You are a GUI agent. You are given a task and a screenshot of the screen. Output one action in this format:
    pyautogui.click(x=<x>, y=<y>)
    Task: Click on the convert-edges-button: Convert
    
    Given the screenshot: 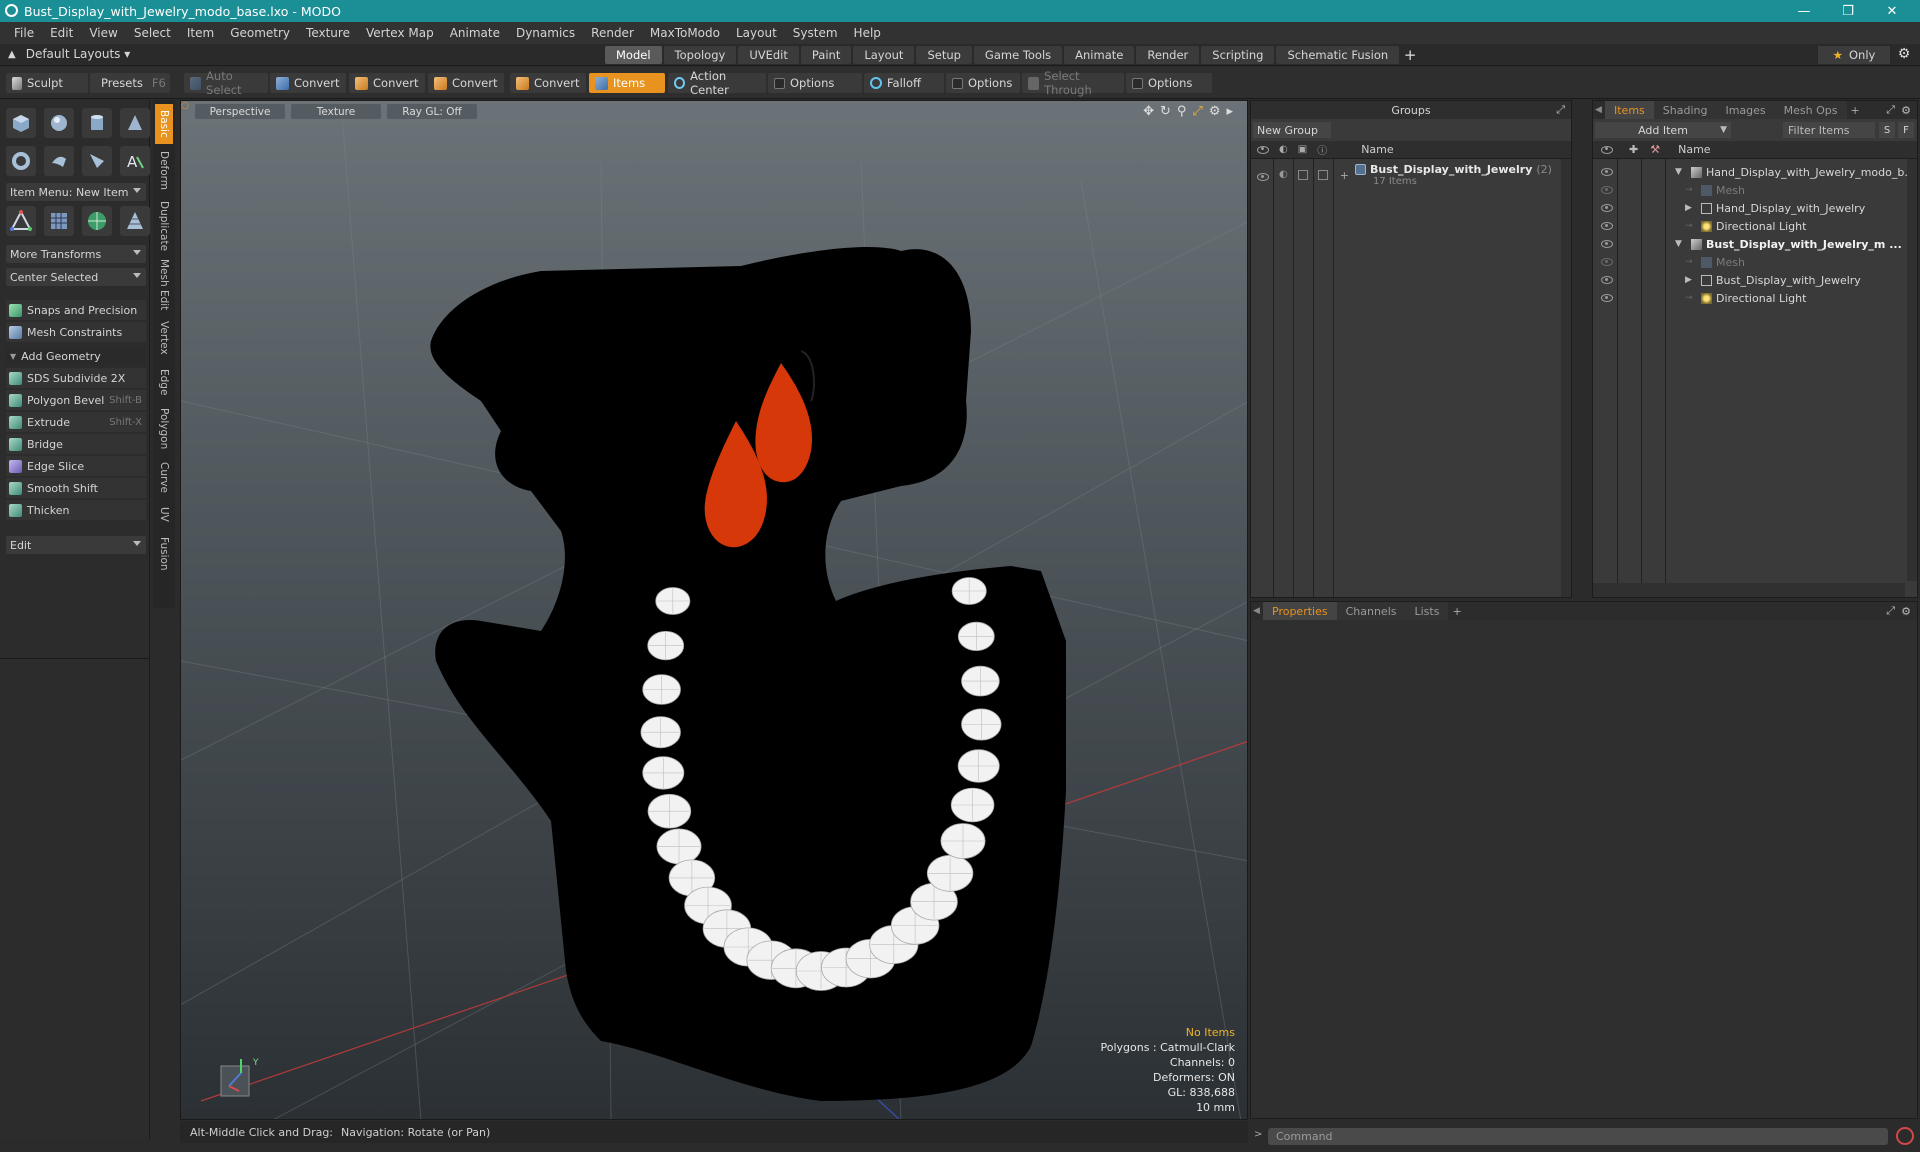 What is the action you would take?
    pyautogui.click(x=387, y=83)
    